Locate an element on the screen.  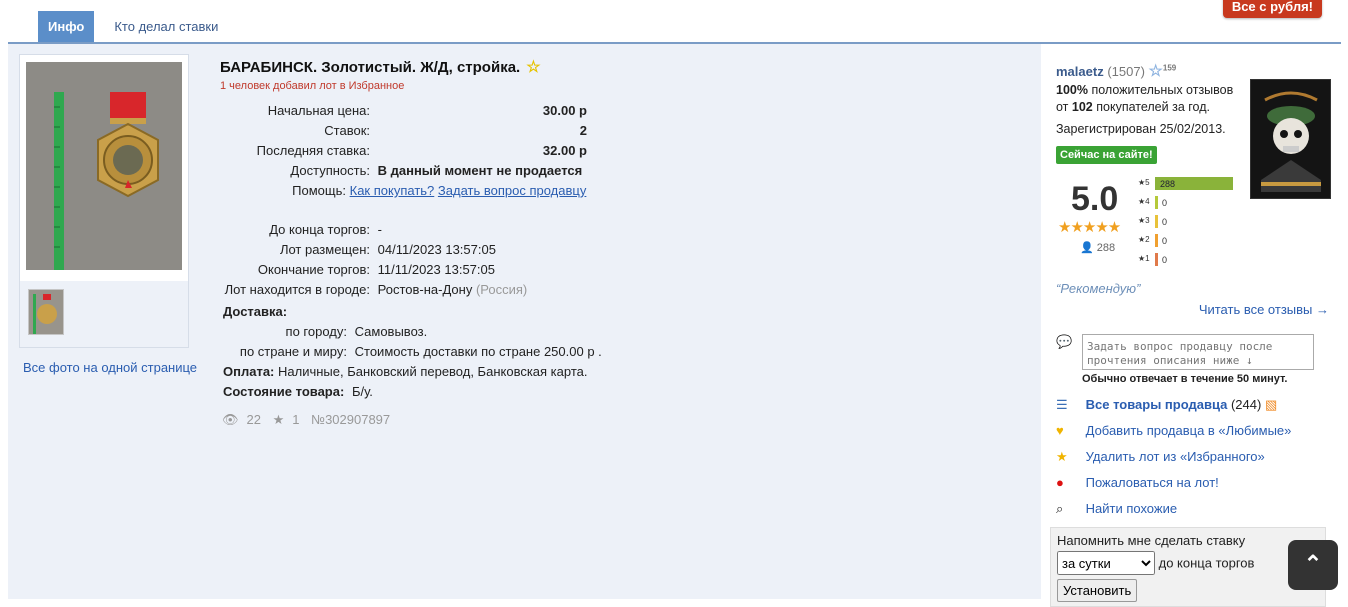
ask-seller-input is located at coordinates (1198, 352).